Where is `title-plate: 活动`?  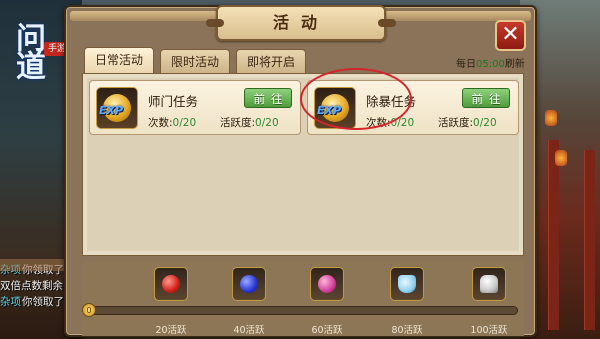
title-plate: 活动 is located at coordinates (301, 23).